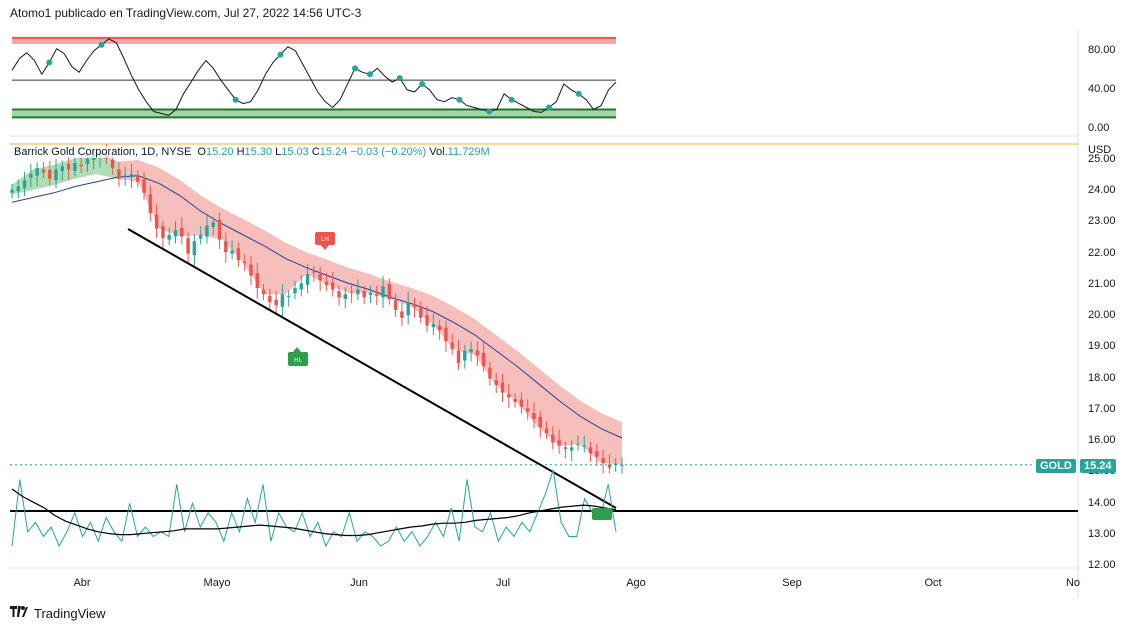 The image size is (1143, 632). What do you see at coordinates (19, 613) in the screenshot?
I see `tradingview-logo-icon` at bounding box center [19, 613].